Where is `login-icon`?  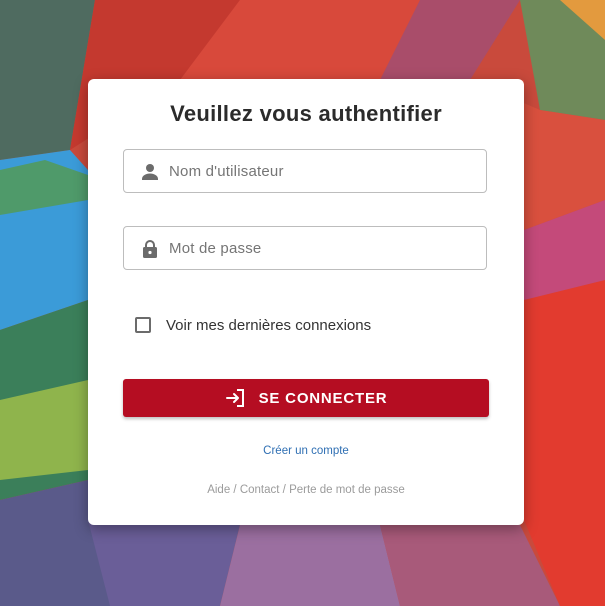 login-icon is located at coordinates (236, 398).